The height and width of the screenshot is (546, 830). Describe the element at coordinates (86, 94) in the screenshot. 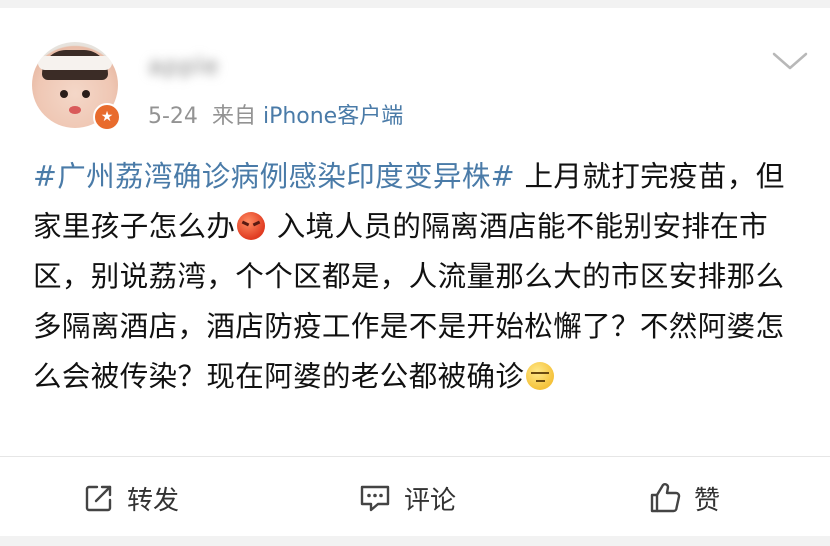

I see `avatar-eye-right` at that location.